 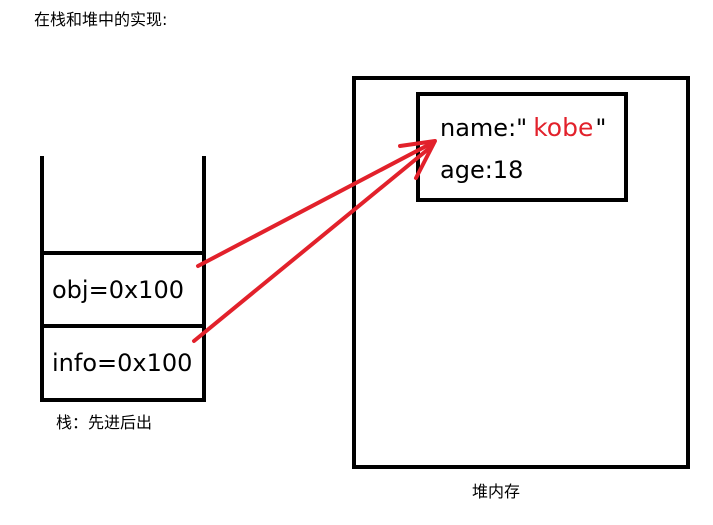 What do you see at coordinates (563, 127) in the screenshot?
I see `name-value: kobe` at bounding box center [563, 127].